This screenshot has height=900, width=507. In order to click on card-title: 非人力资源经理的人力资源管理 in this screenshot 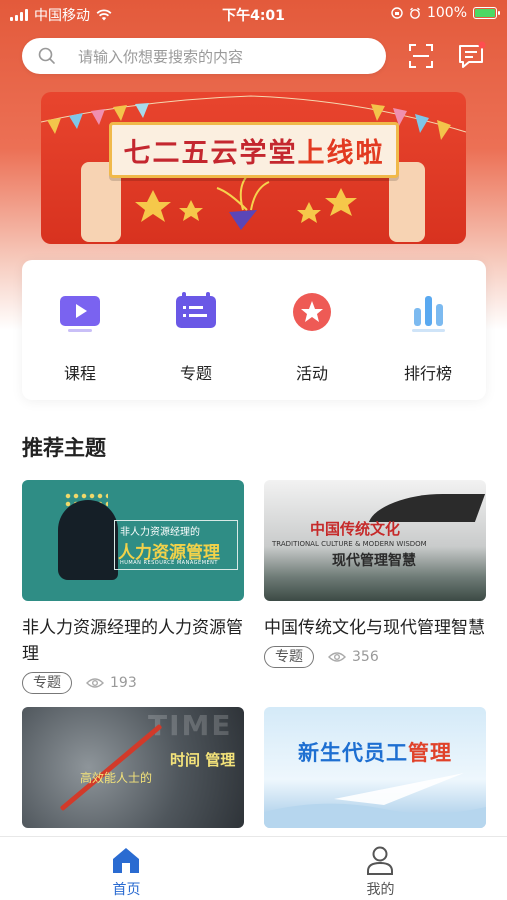, I will do `click(132, 641)`.